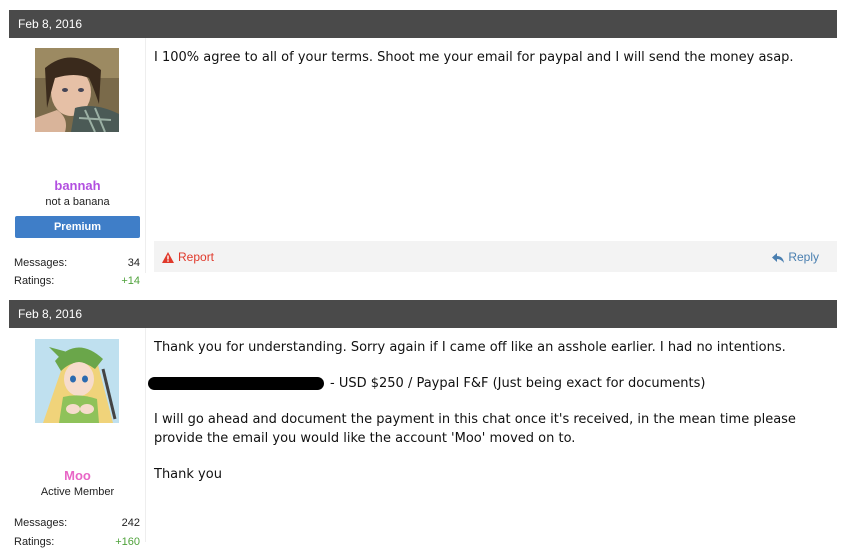 The image size is (842, 548). I want to click on message-actions: Report Reply, so click(495, 256).